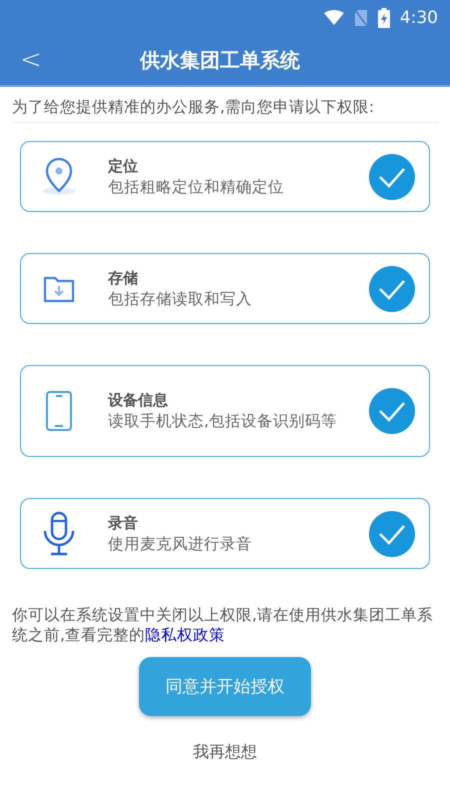 This screenshot has width=450, height=800. I want to click on location-pin-icon, so click(59, 177).